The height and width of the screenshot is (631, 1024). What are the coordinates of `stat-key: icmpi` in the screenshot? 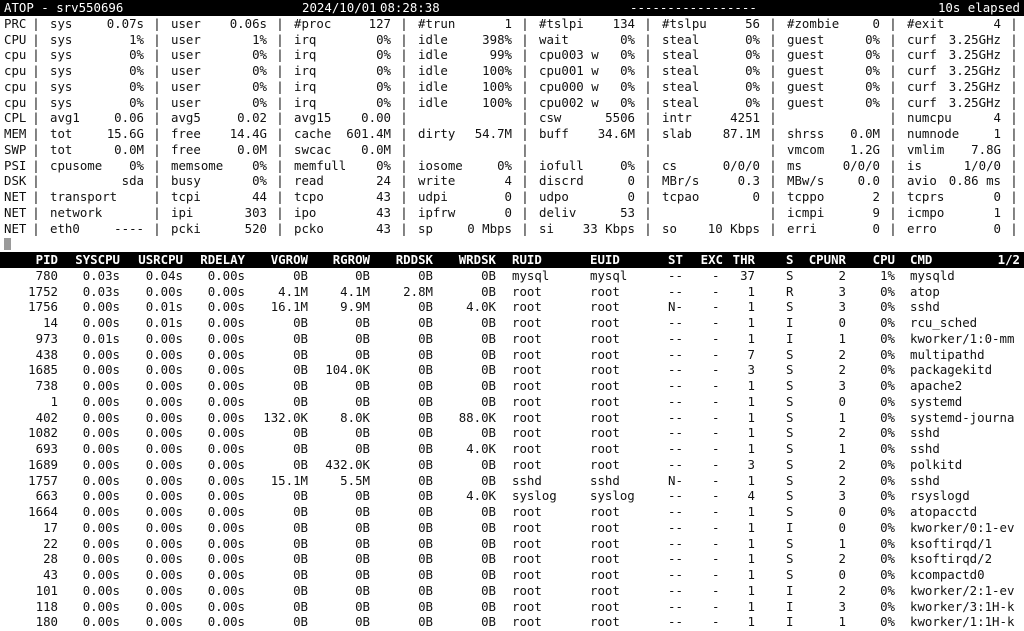 It's located at (806, 212).